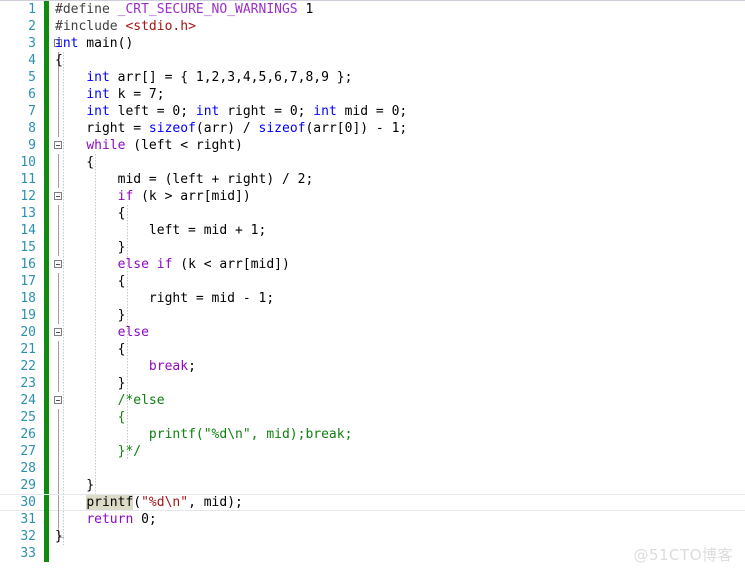  I want to click on code-line: 21 {, so click(372, 349).